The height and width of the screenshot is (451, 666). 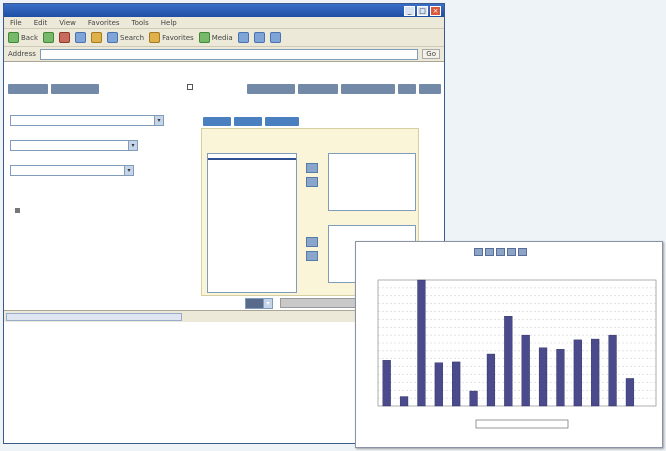 I want to click on go-button: Go, so click(x=431, y=54).